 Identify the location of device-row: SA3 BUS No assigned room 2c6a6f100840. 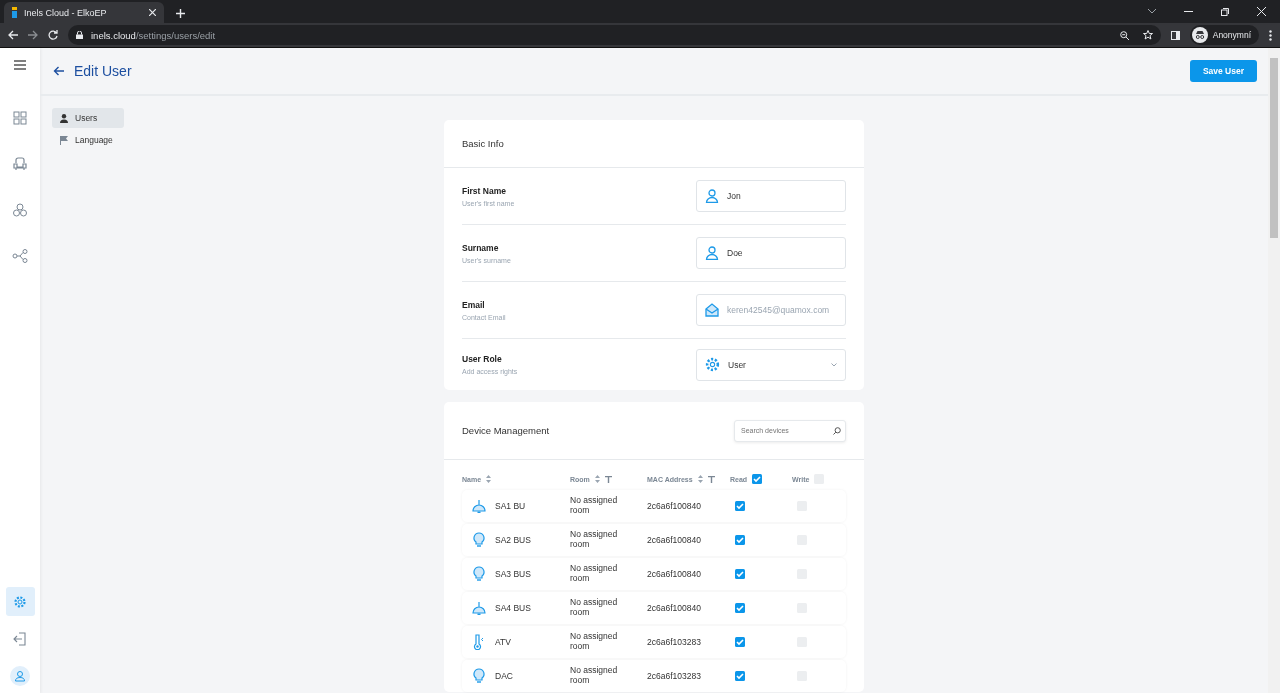
(654, 574).